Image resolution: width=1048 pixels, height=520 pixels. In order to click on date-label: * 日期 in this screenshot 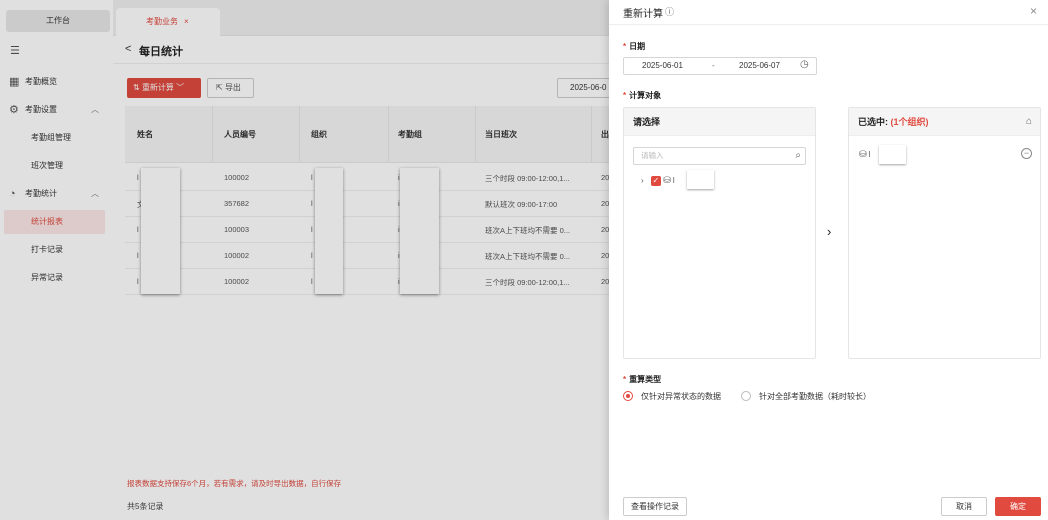, I will do `click(634, 46)`.